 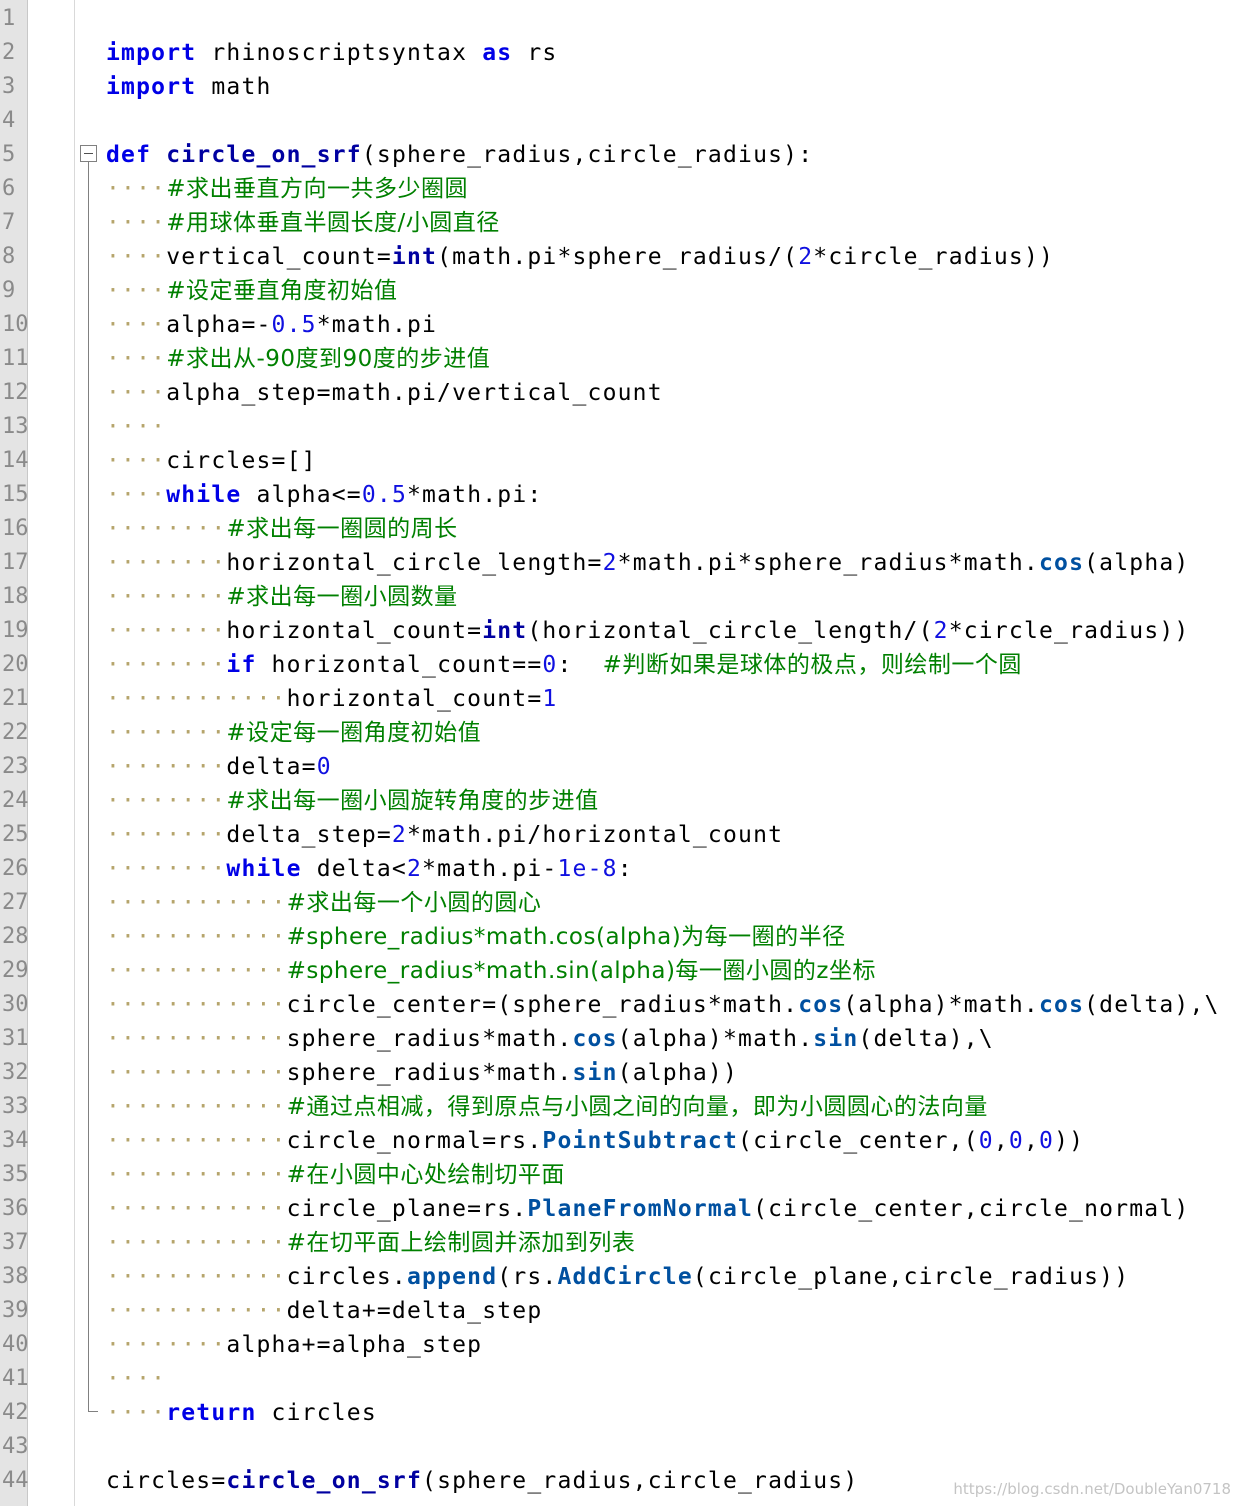 I want to click on code-line: 6 ····#求出垂直方向一共多少圈圆, so click(x=619, y=189).